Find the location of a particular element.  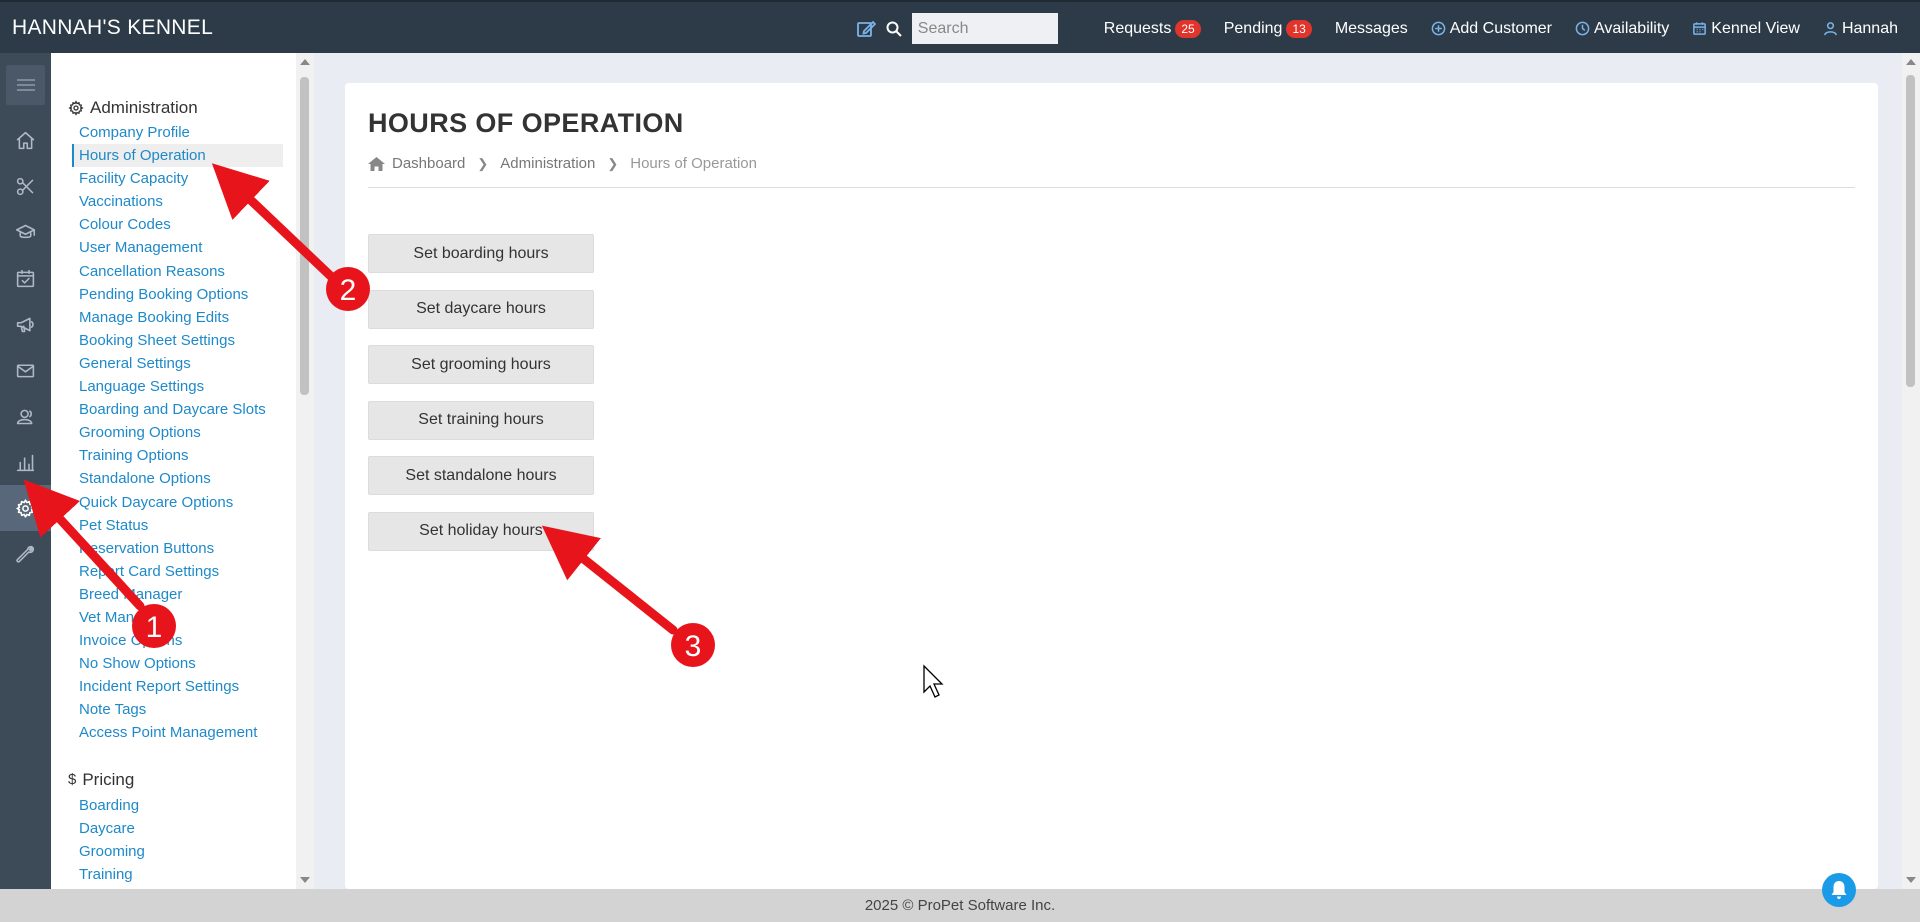

requests-link: Requests 25 is located at coordinates (1152, 28).